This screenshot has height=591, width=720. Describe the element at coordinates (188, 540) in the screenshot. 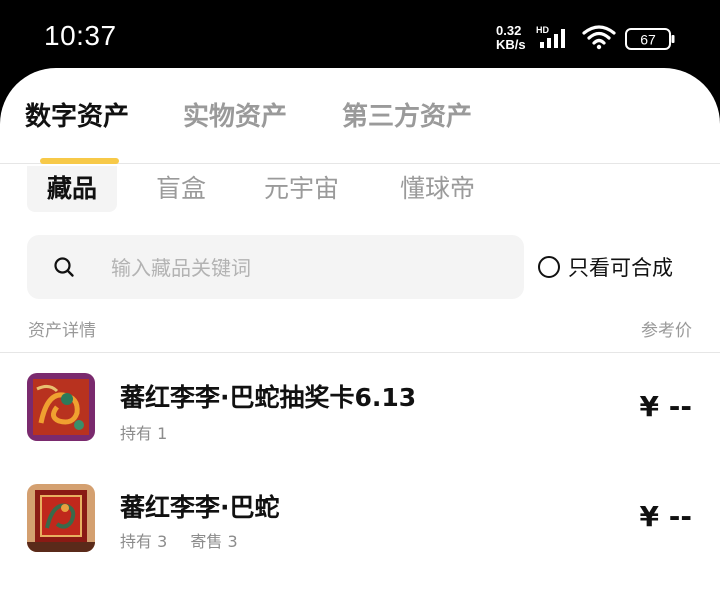

I see `asset-meta: 持有 3 寄售 3` at that location.